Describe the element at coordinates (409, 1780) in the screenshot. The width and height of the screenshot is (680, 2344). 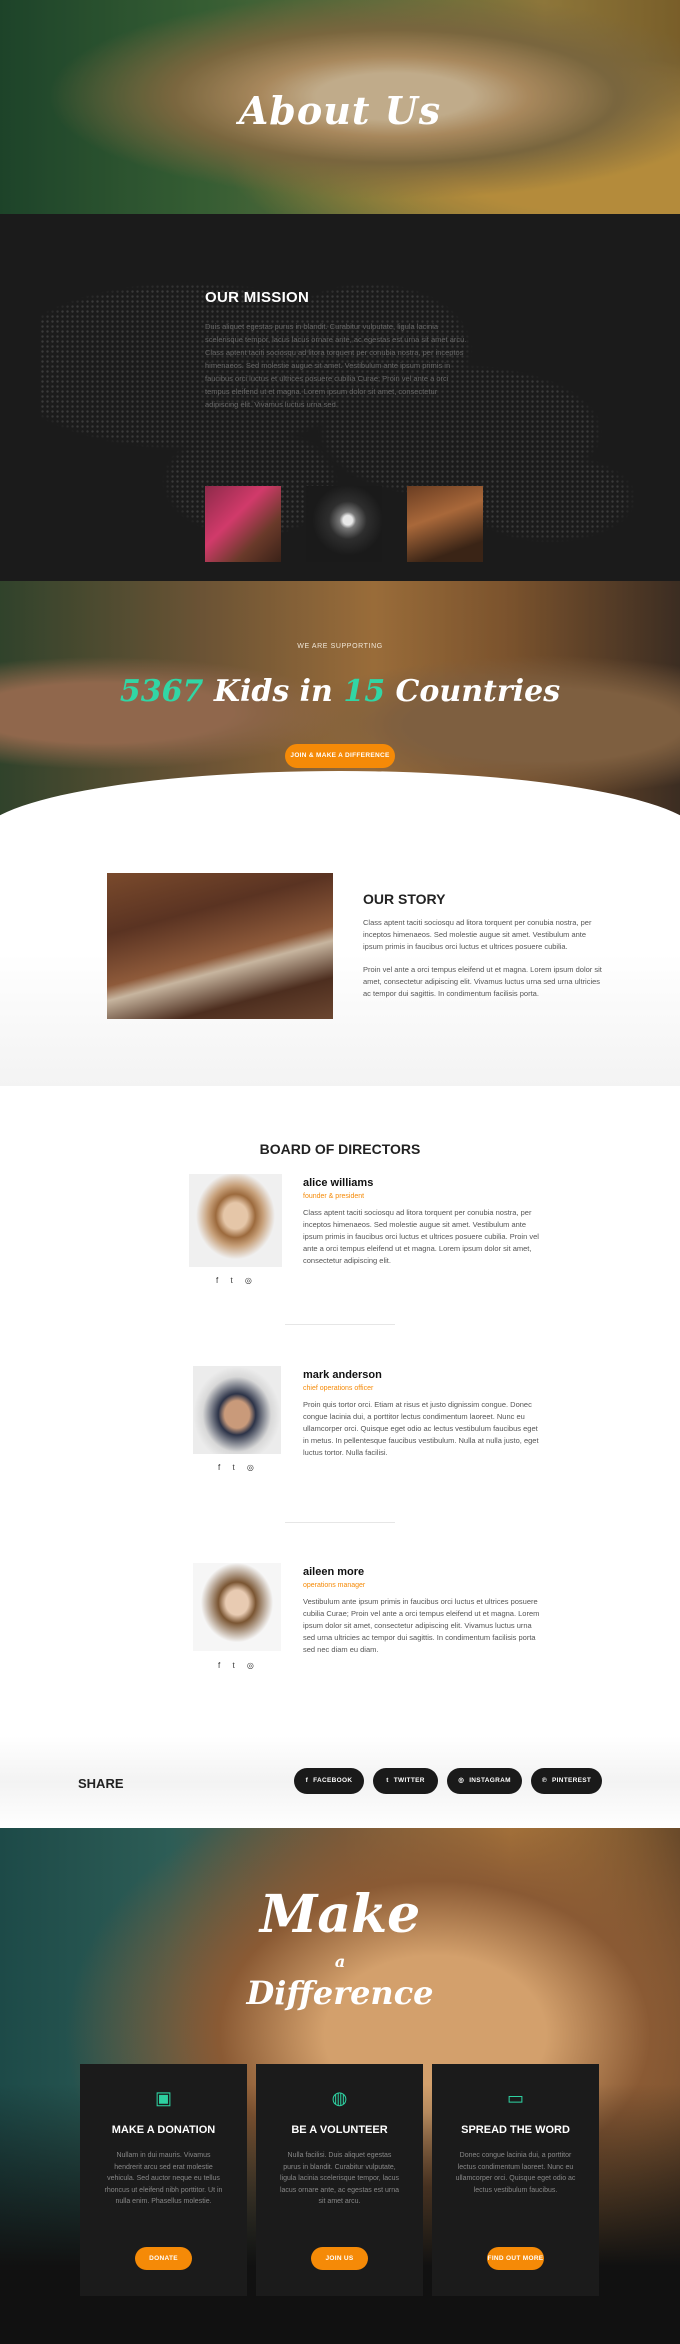
I see `twitter-label: TWITTER` at that location.